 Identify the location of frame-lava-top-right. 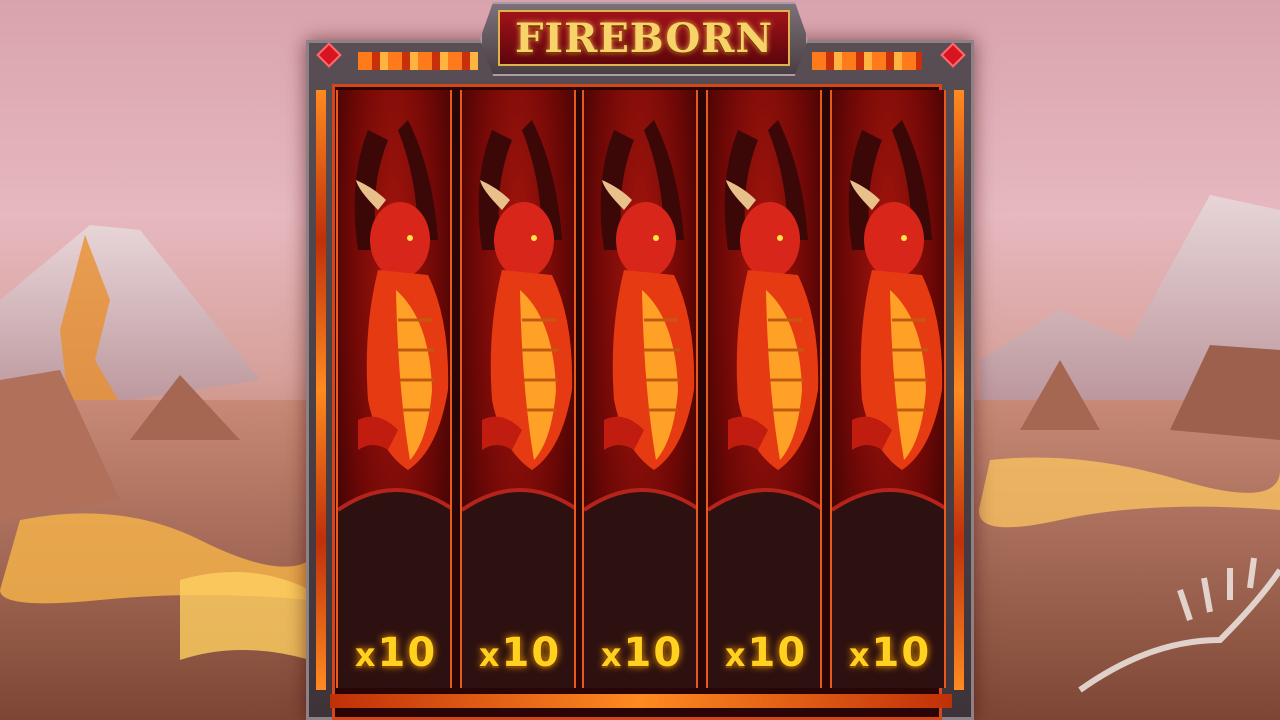
(867, 61).